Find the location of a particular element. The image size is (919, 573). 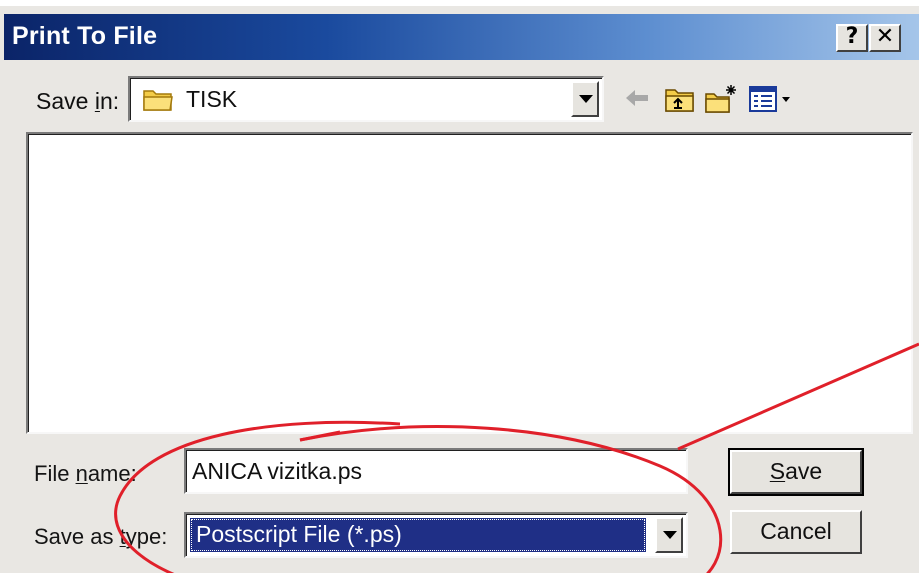

title-bar: Print To File ? ✕ is located at coordinates (461, 37).